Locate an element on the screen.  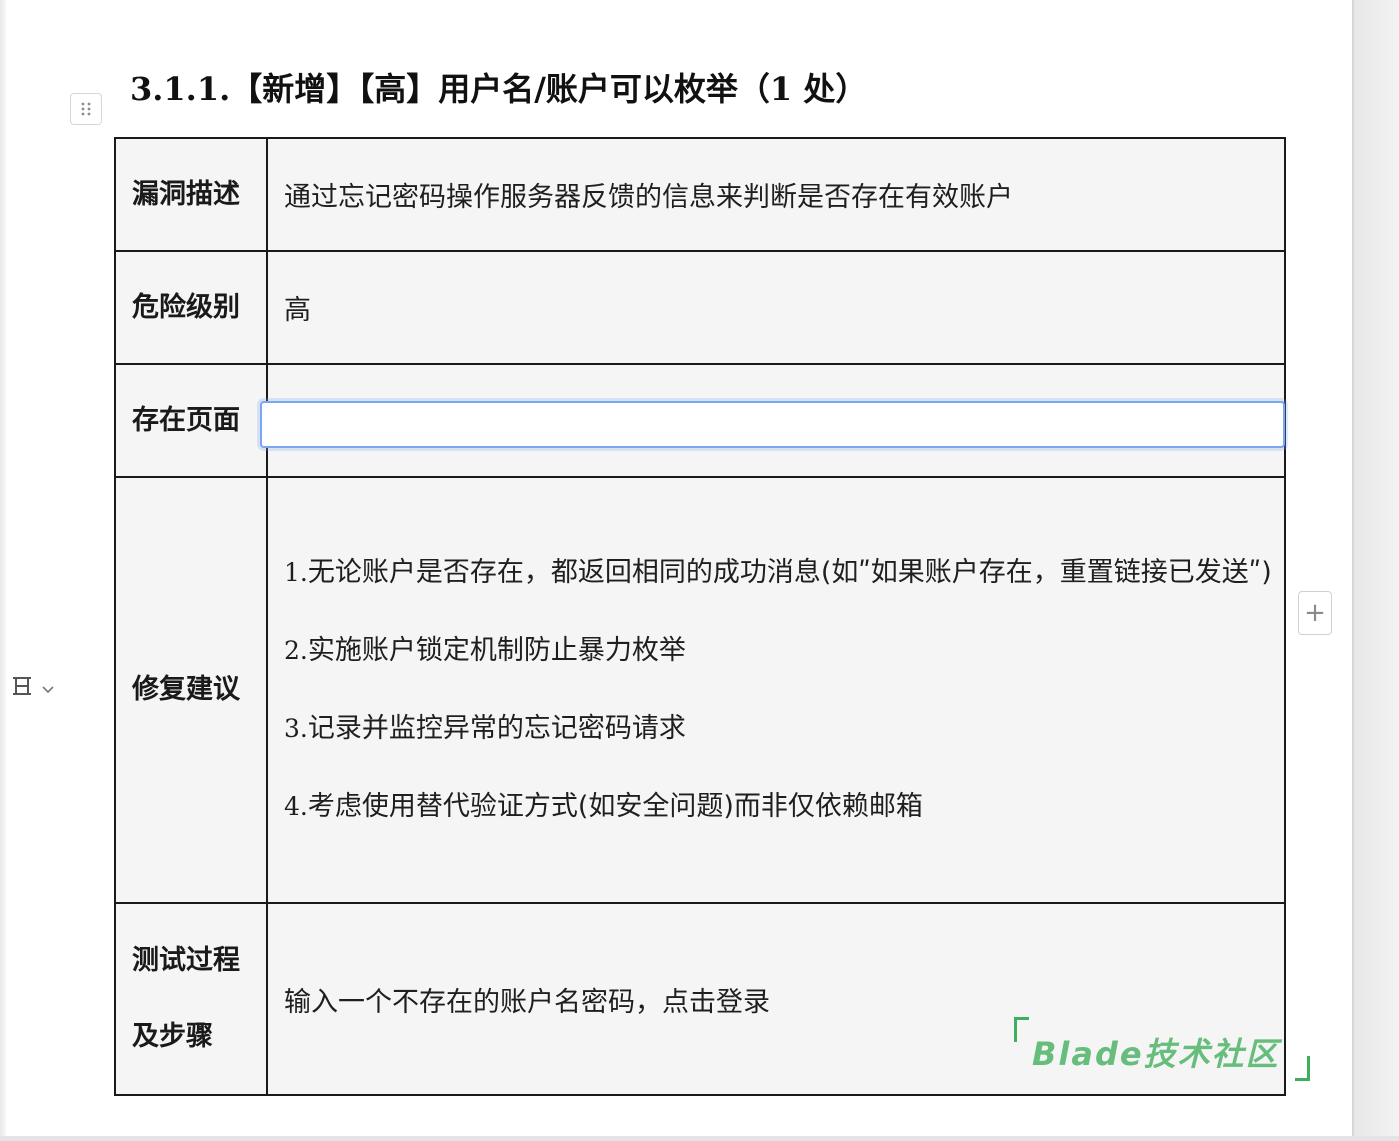
fix-item-text: 考虑使用替代验证方式(如安全问题)而非仅依赖邮箱 is located at coordinates (615, 806).